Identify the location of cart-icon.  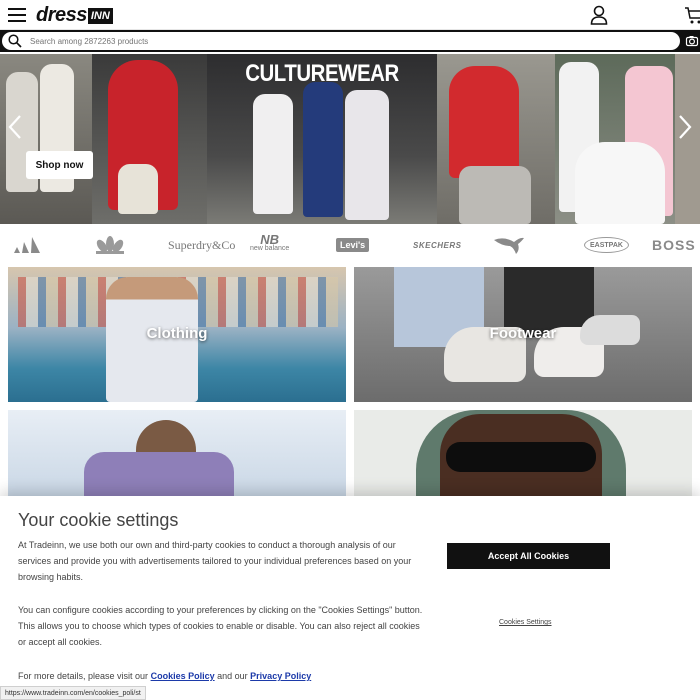
(692, 15).